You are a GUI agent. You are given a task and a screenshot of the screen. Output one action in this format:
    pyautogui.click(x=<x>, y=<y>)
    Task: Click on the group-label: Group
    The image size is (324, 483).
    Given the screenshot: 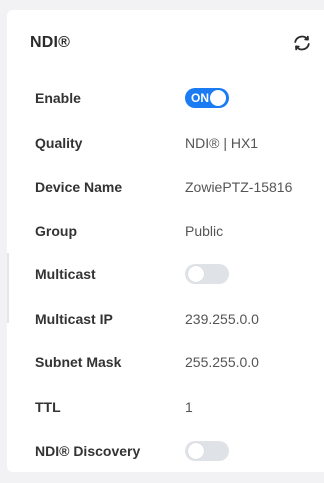 What is the action you would take?
    pyautogui.click(x=56, y=231)
    